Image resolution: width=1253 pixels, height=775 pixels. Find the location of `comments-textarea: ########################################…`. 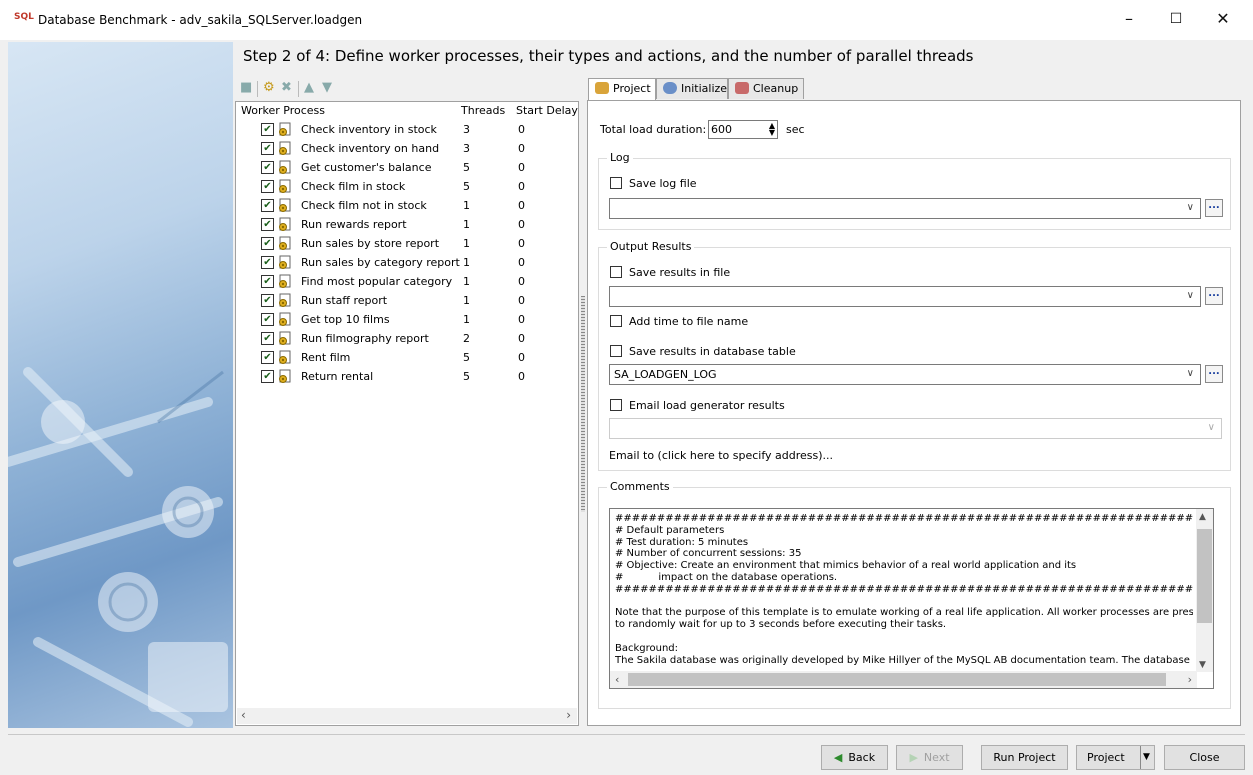

comments-textarea: ########################################… is located at coordinates (911, 598).